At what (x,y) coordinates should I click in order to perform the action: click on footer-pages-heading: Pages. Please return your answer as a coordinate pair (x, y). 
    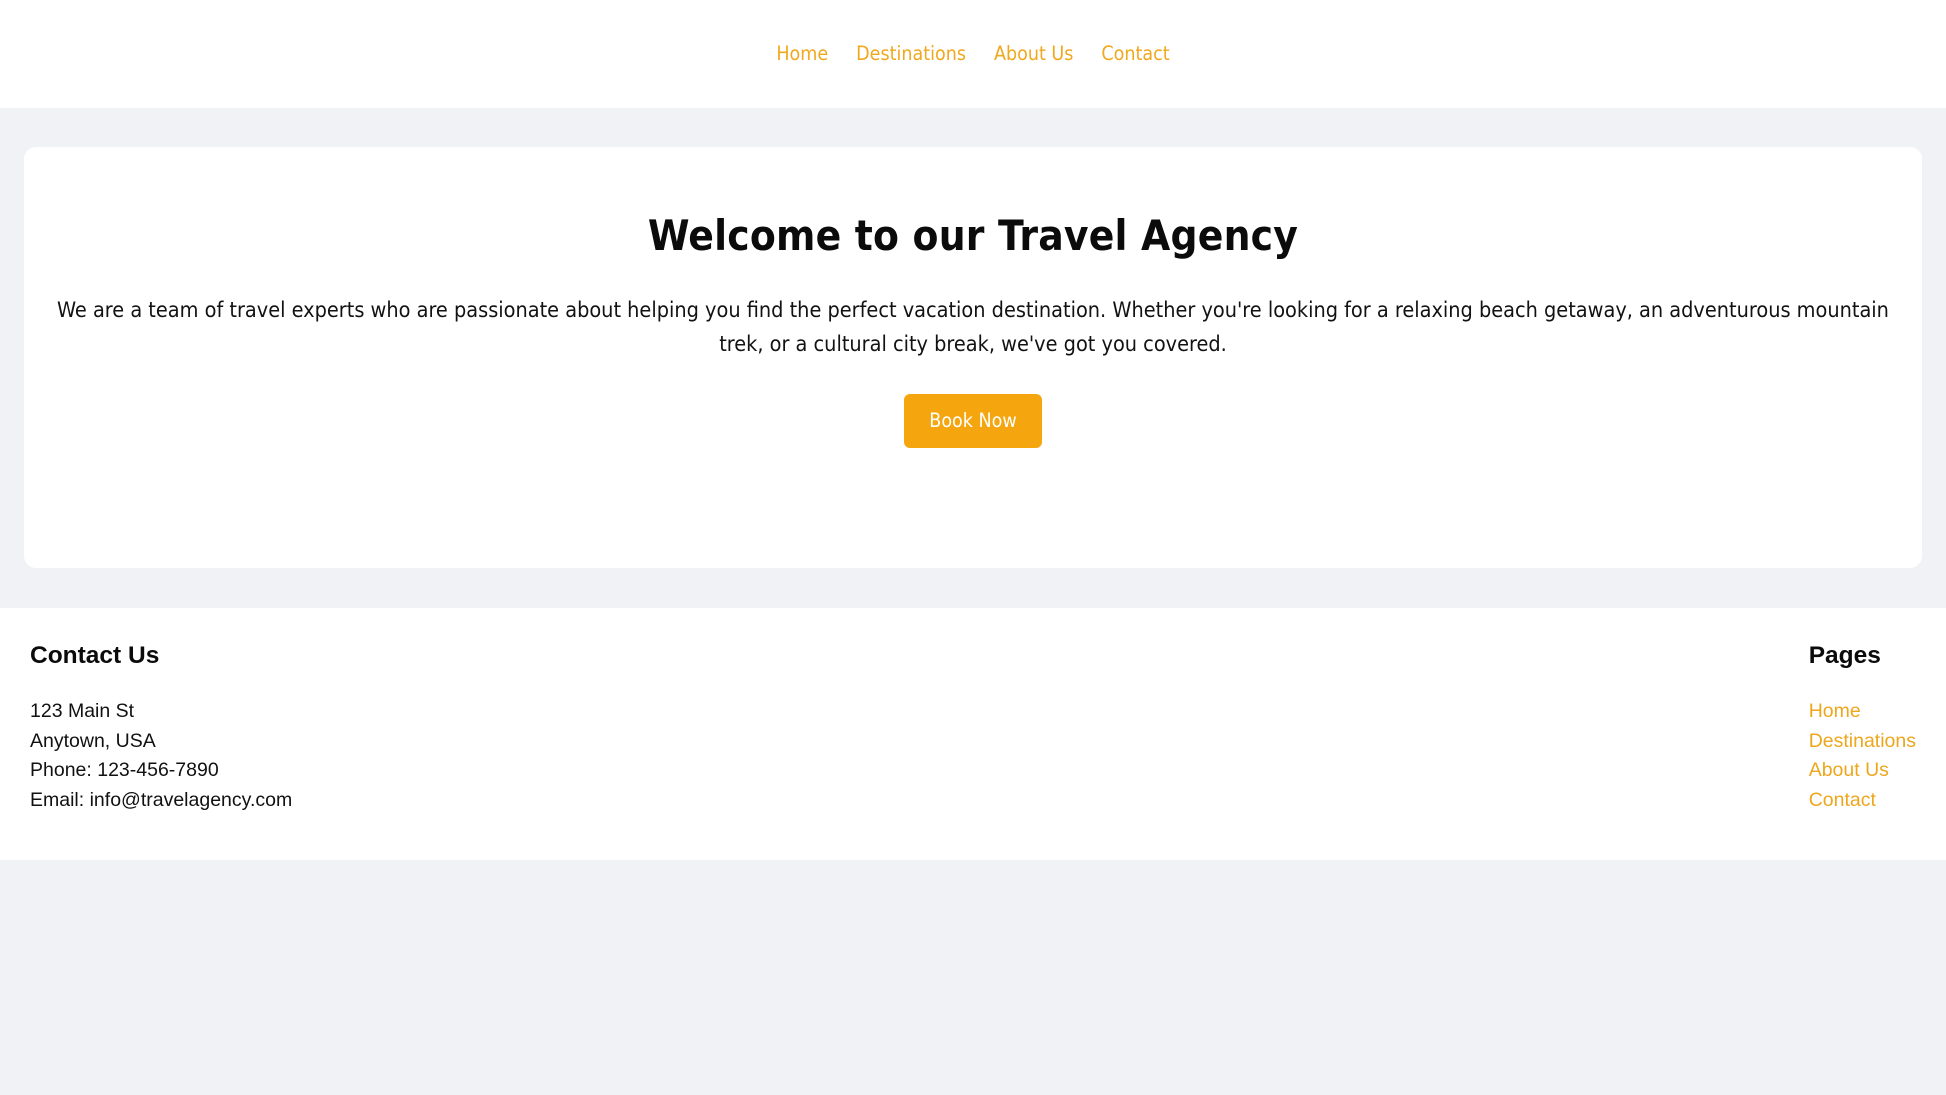
    Looking at the image, I should click on (1844, 655).